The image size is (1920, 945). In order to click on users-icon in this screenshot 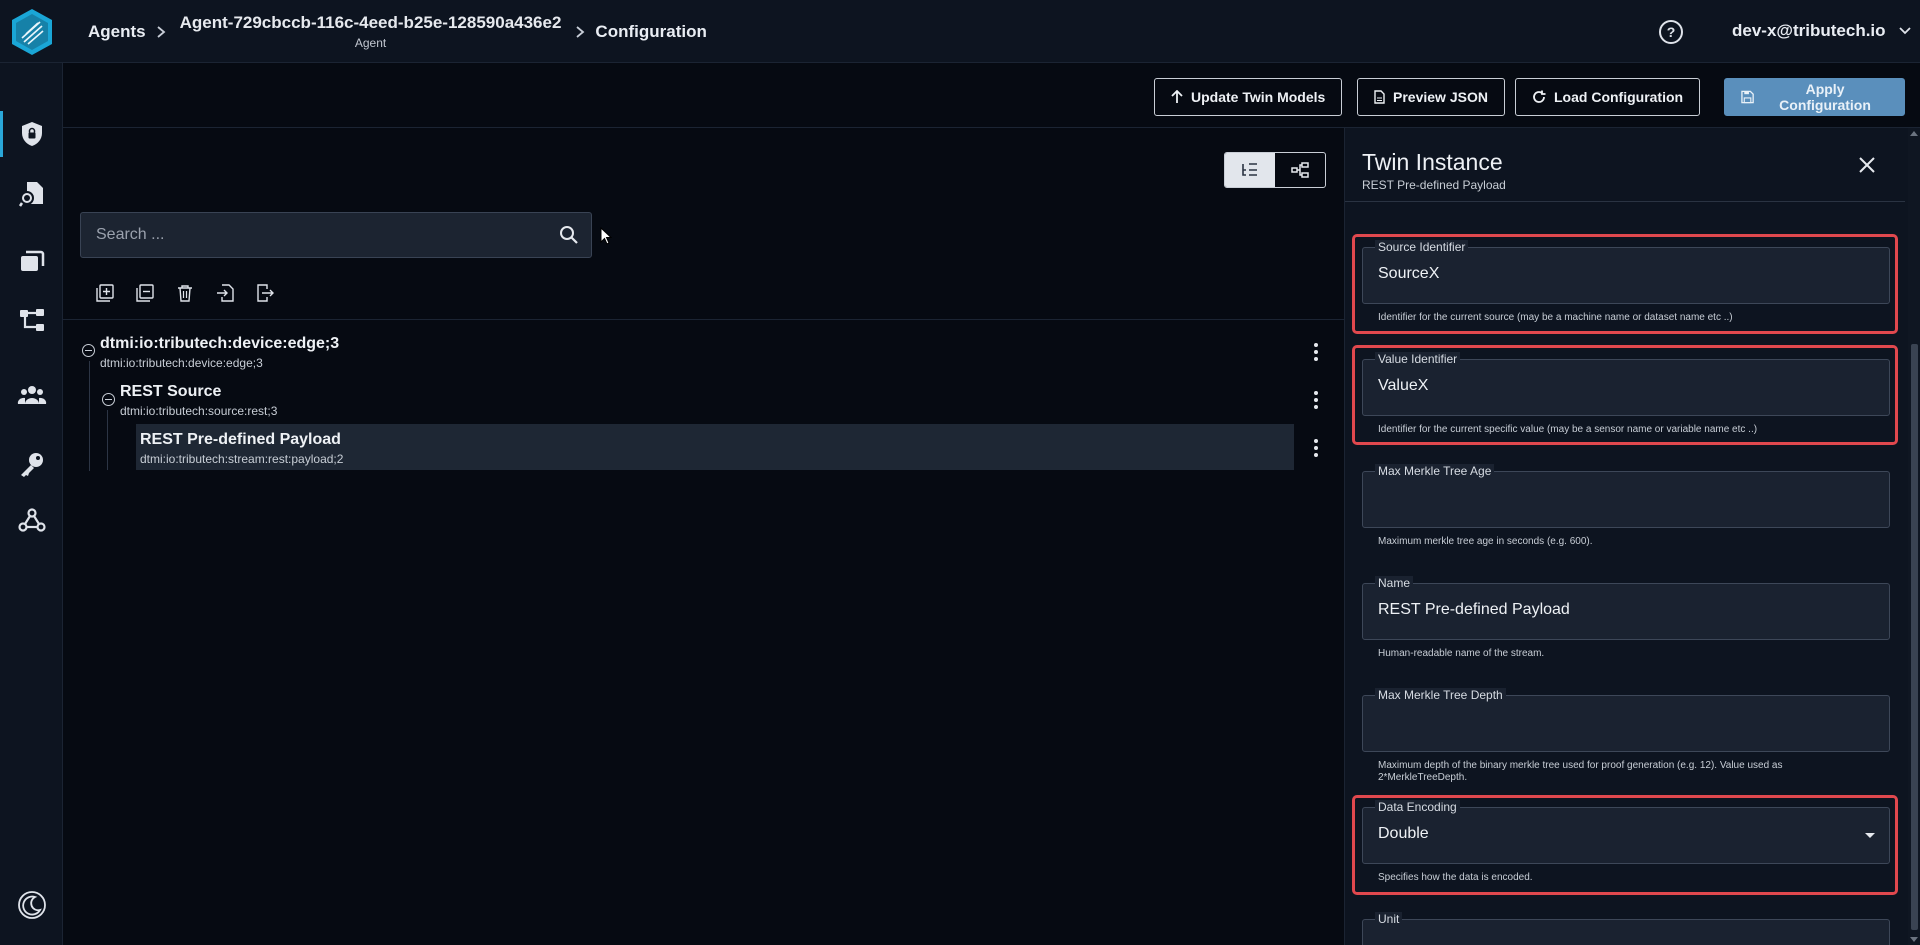, I will do `click(31, 395)`.